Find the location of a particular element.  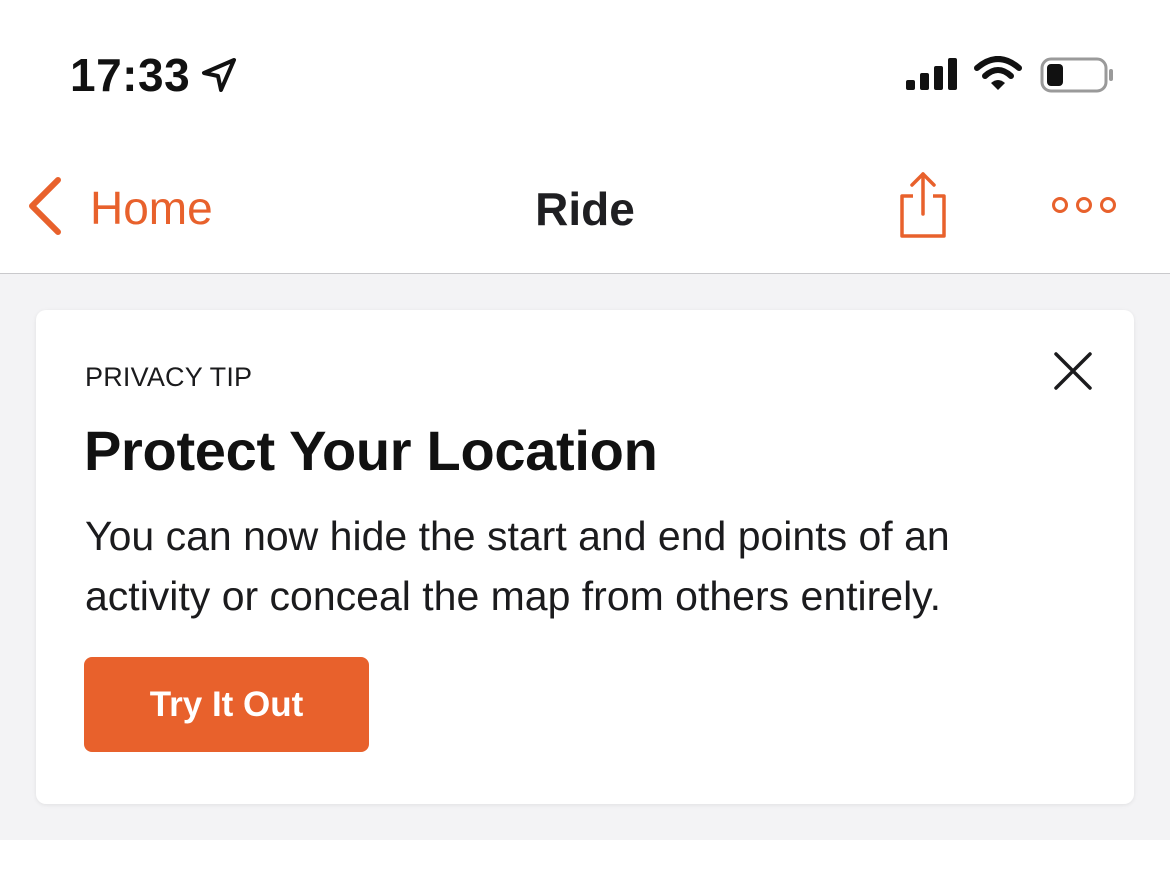

card-title: Protect Your Location is located at coordinates (371, 450).